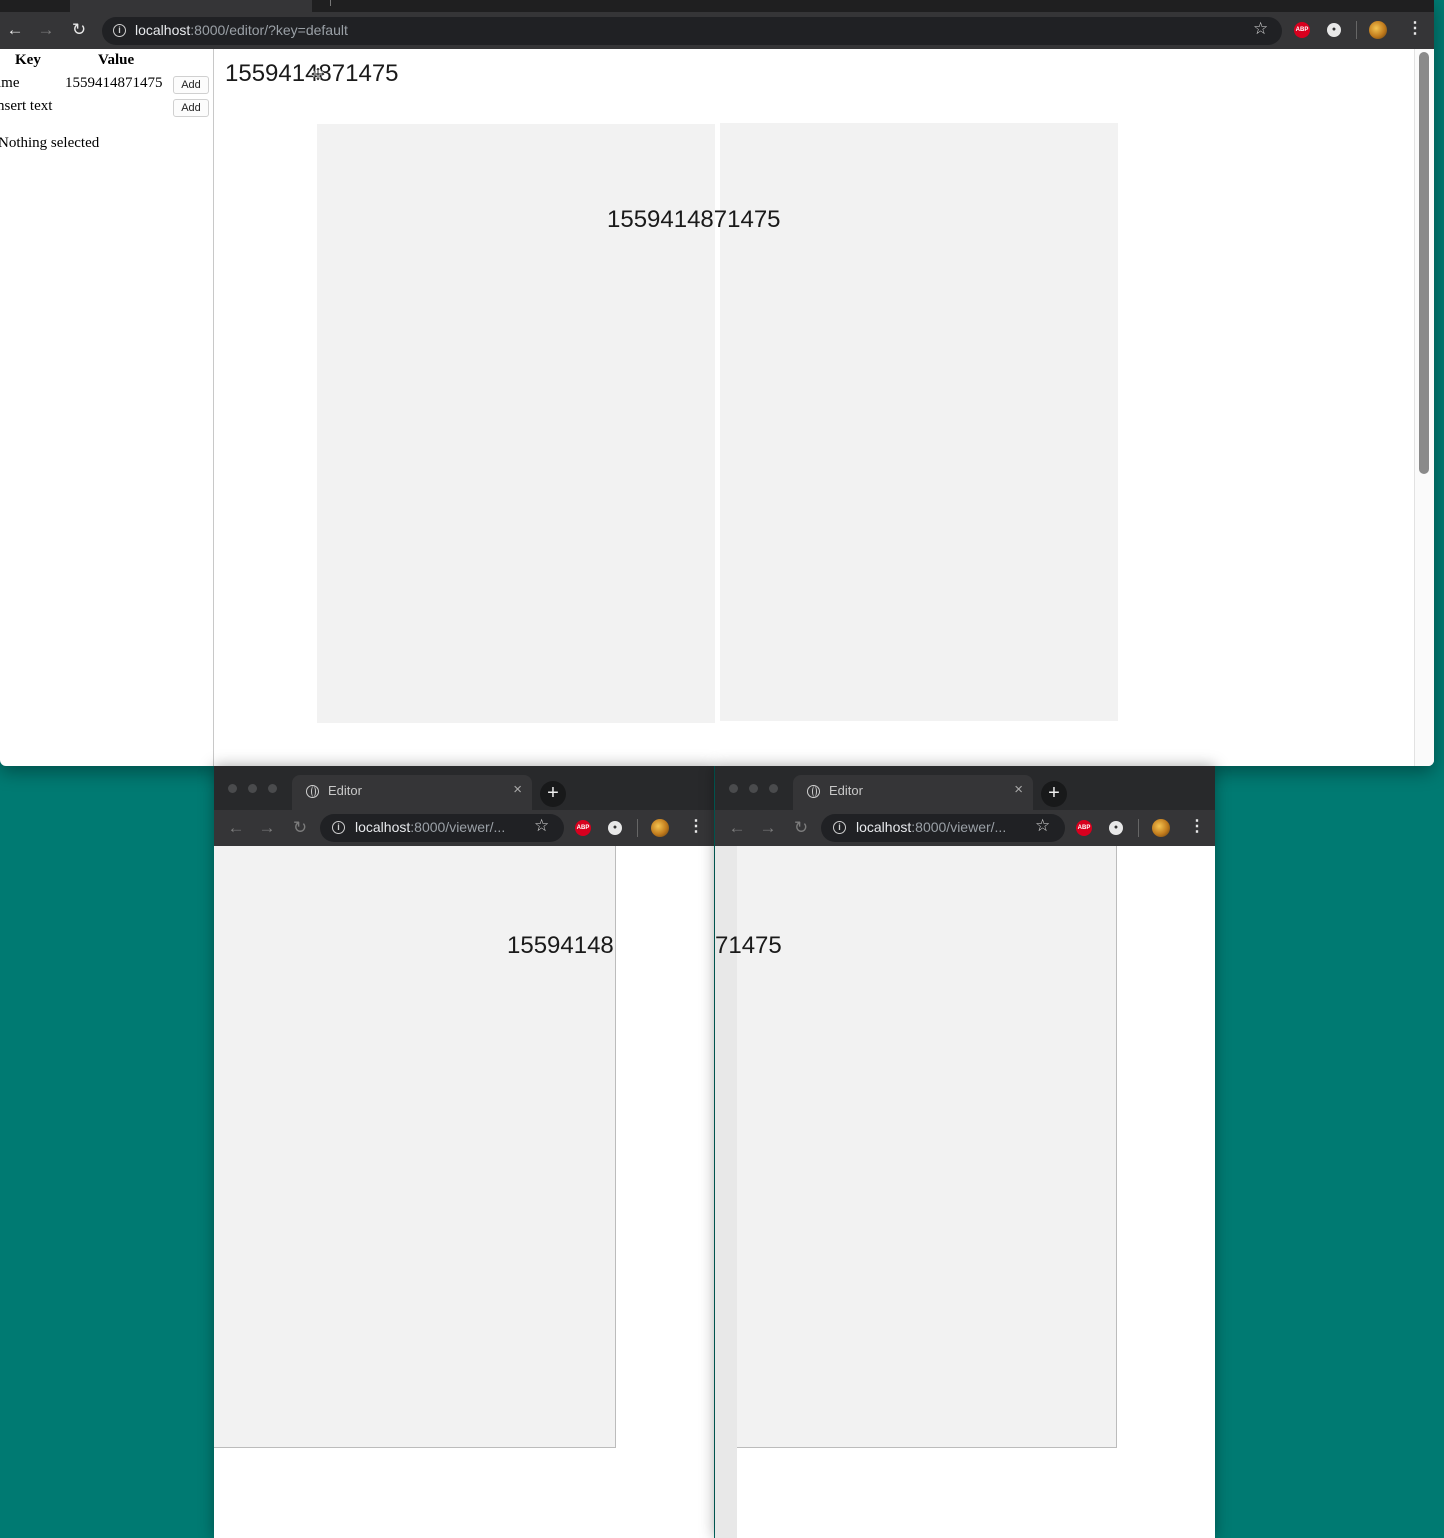 This screenshot has width=1444, height=1538. What do you see at coordinates (191, 6) in the screenshot?
I see `tab-active` at bounding box center [191, 6].